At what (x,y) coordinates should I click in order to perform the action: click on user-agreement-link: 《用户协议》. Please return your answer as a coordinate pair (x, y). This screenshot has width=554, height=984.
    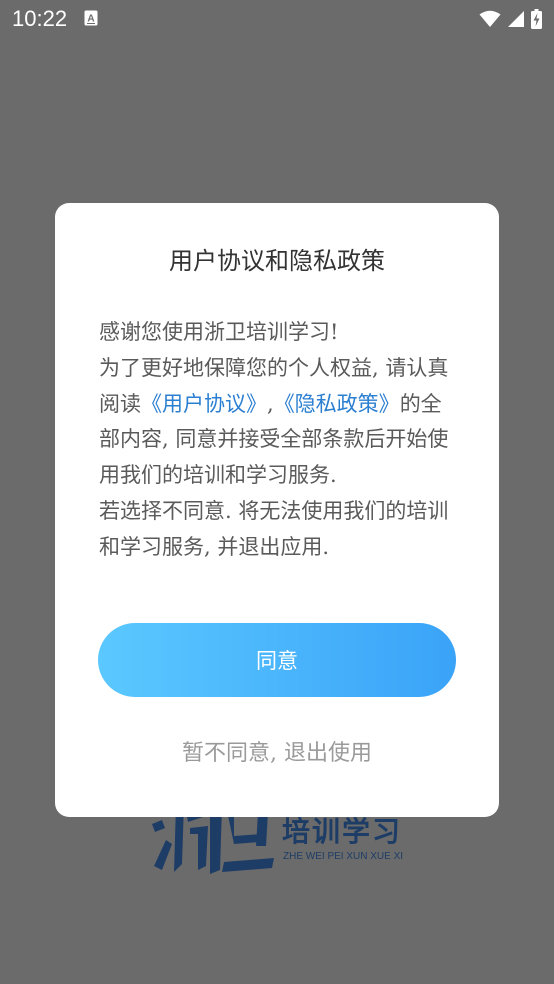
    Looking at the image, I should click on (204, 404).